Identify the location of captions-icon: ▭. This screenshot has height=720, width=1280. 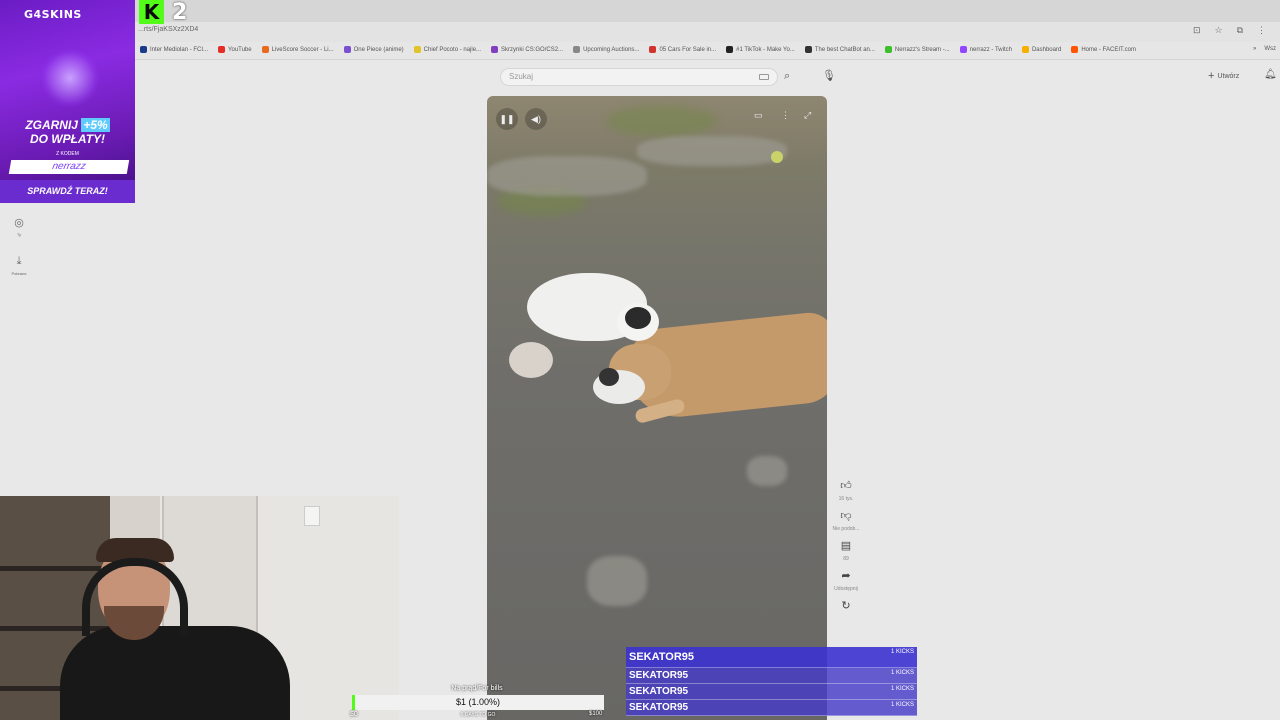
(758, 115).